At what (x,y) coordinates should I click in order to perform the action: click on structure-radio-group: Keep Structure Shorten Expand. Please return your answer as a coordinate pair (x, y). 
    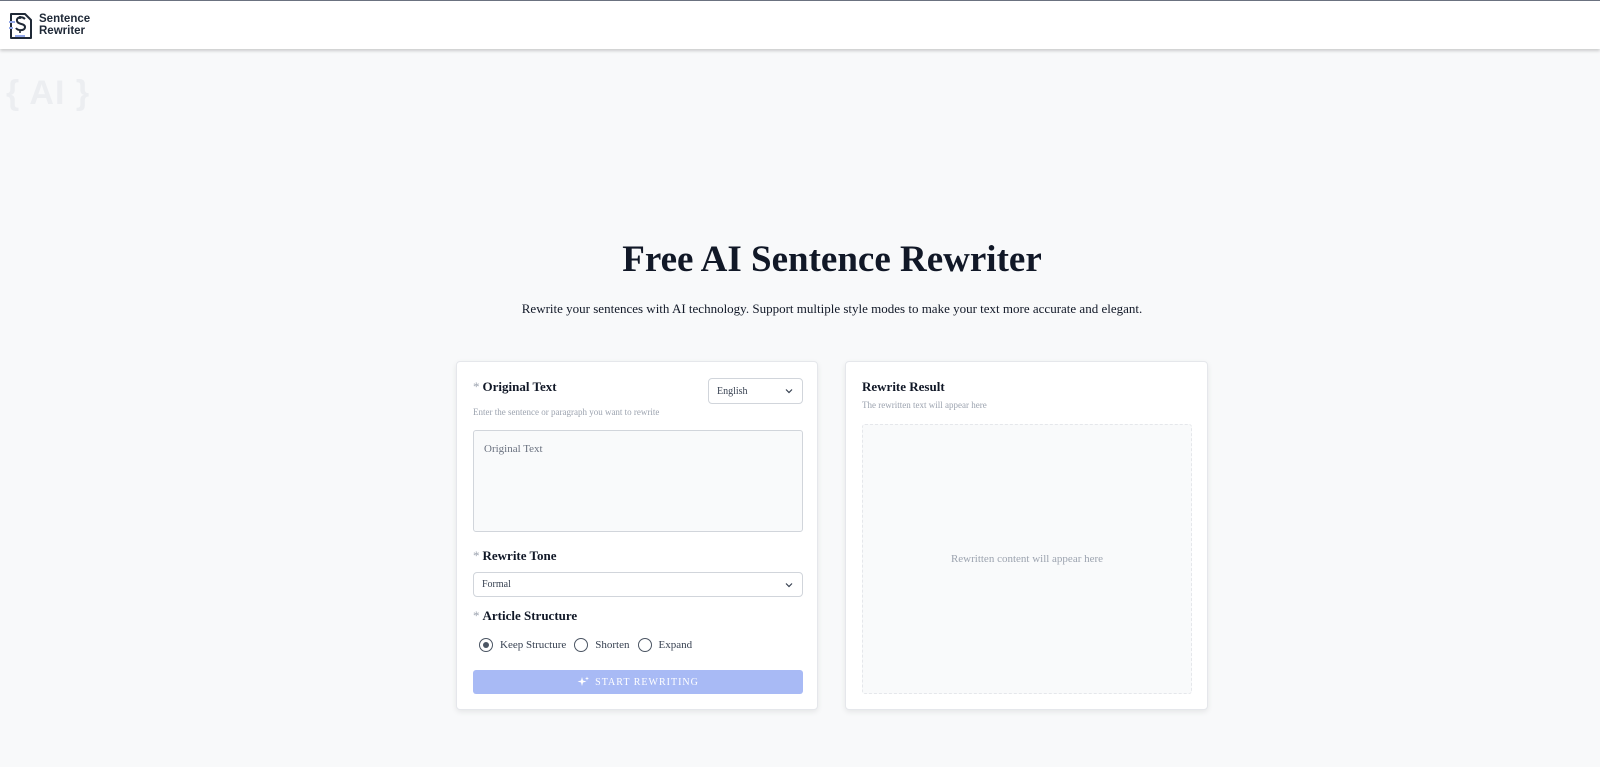
    Looking at the image, I should click on (589, 645).